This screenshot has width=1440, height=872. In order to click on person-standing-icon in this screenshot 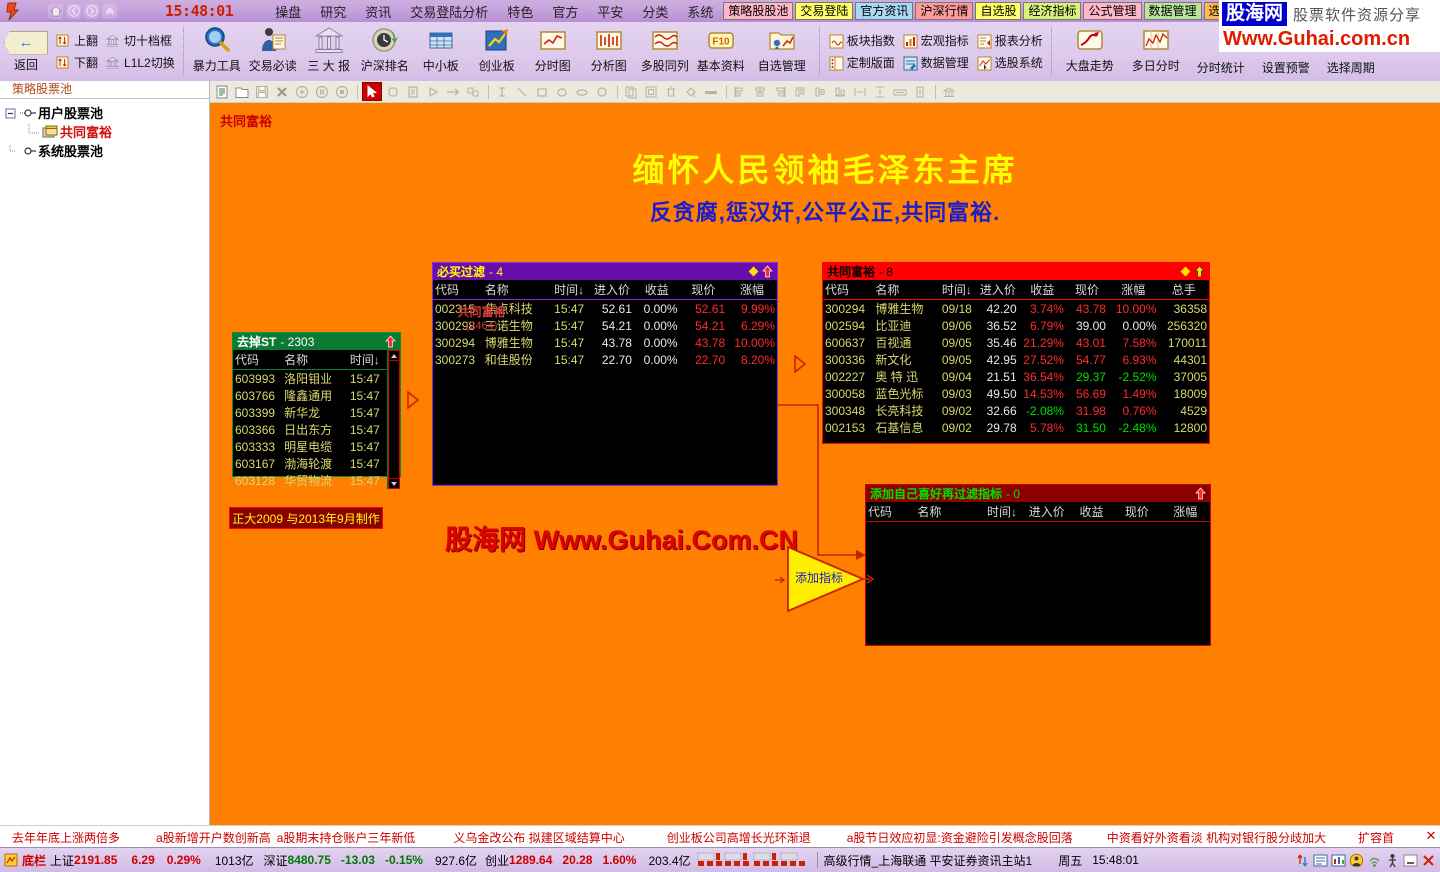, I will do `click(1392, 860)`.